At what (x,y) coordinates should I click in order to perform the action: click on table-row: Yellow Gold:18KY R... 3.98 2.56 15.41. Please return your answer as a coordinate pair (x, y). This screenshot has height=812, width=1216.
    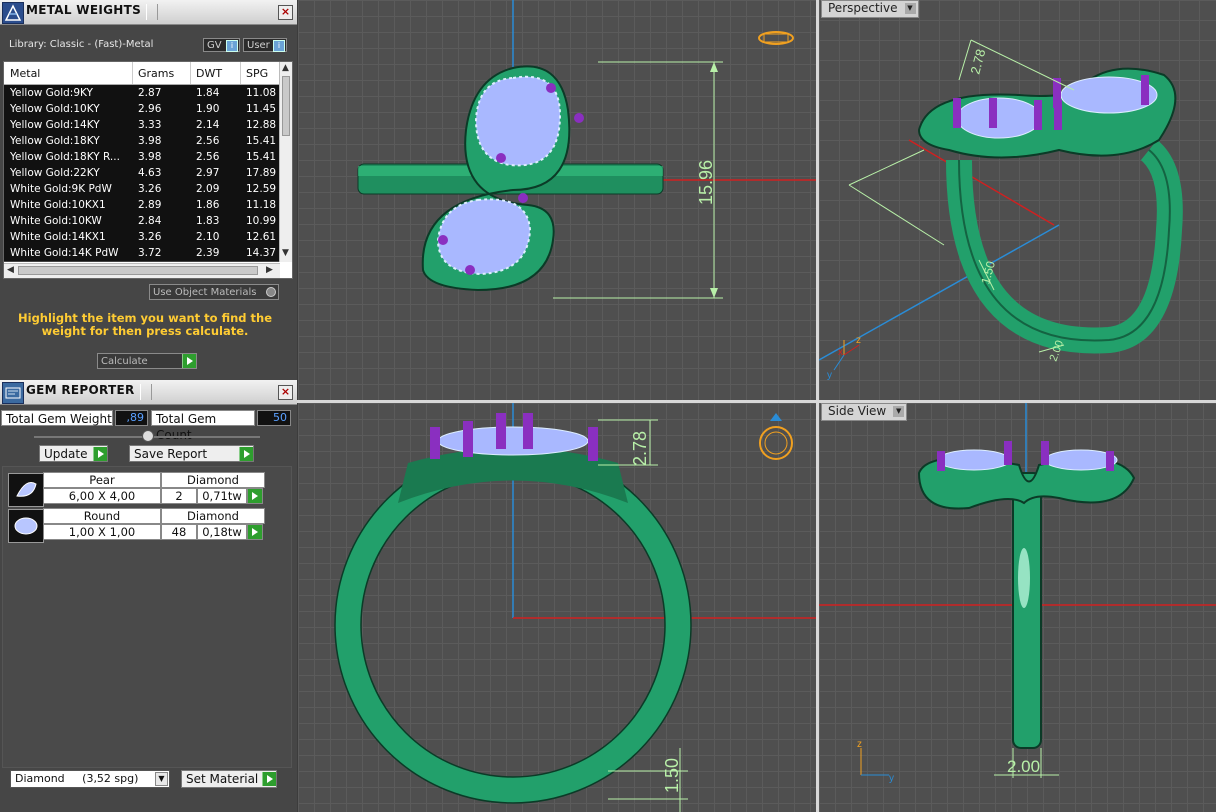
    Looking at the image, I should click on (142, 157).